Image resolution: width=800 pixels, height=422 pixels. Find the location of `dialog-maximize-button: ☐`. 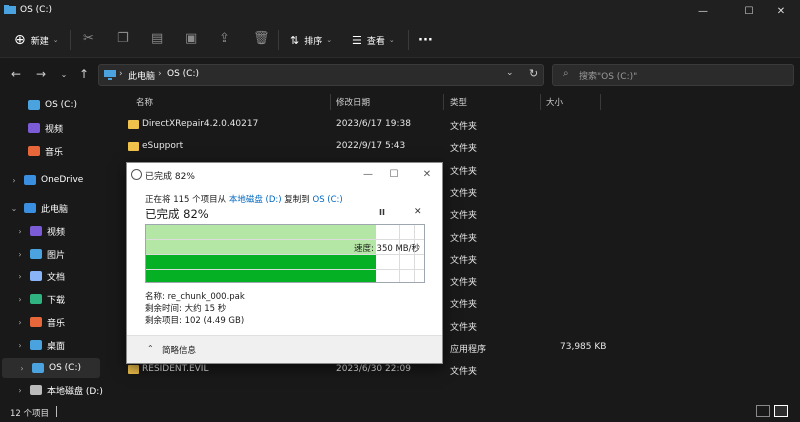

dialog-maximize-button: ☐ is located at coordinates (394, 174).